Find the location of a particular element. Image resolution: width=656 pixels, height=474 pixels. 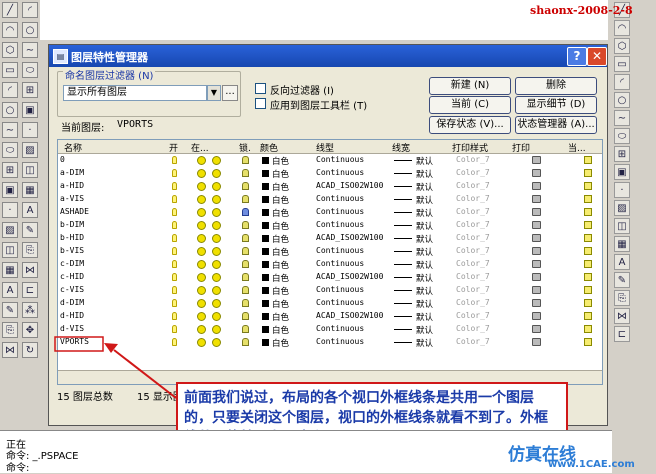

brand-url: www.1CAE.com is located at coordinates (591, 464).